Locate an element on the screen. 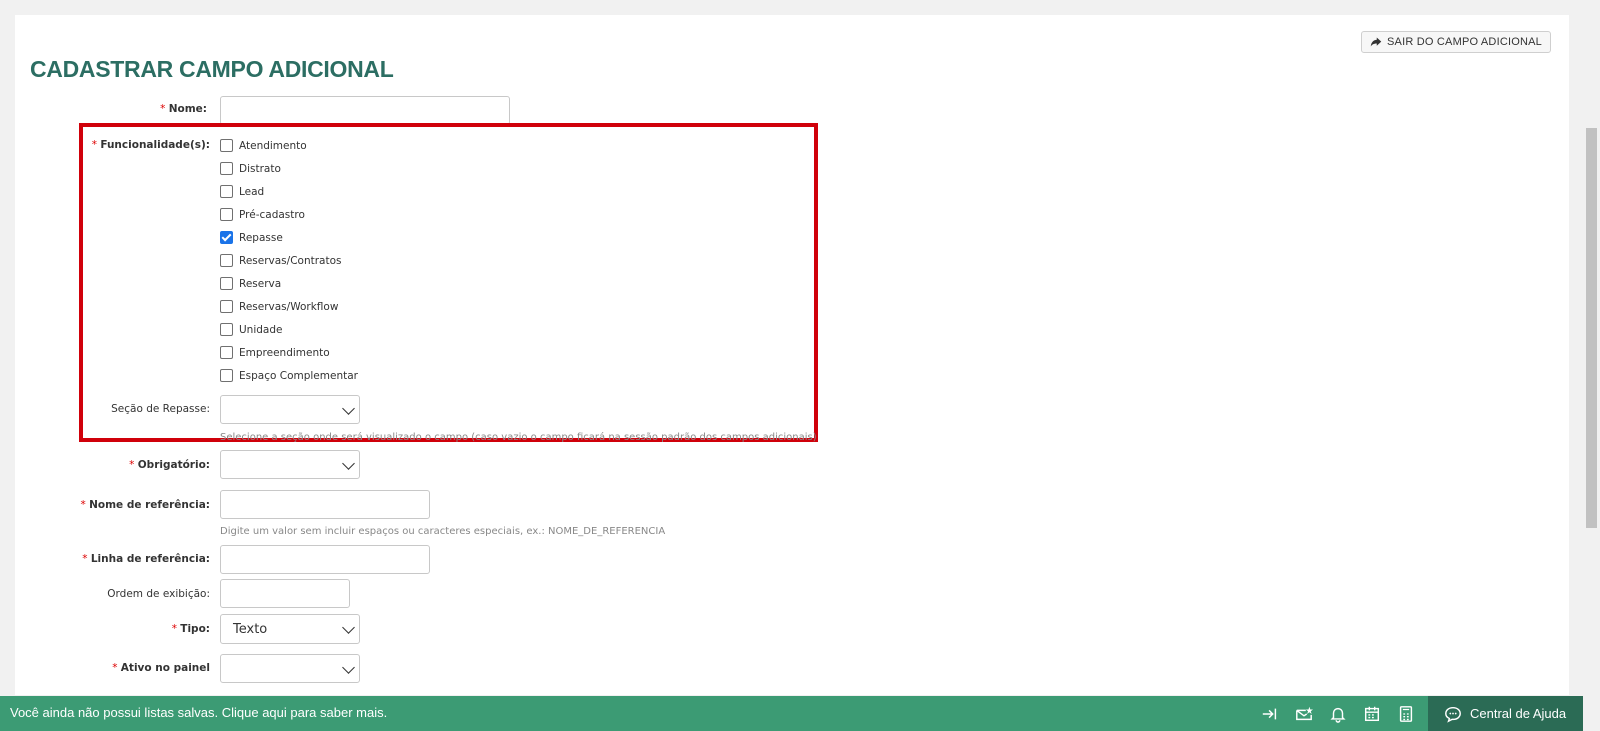 The width and height of the screenshot is (1600, 731). calendar-icon is located at coordinates (1372, 714).